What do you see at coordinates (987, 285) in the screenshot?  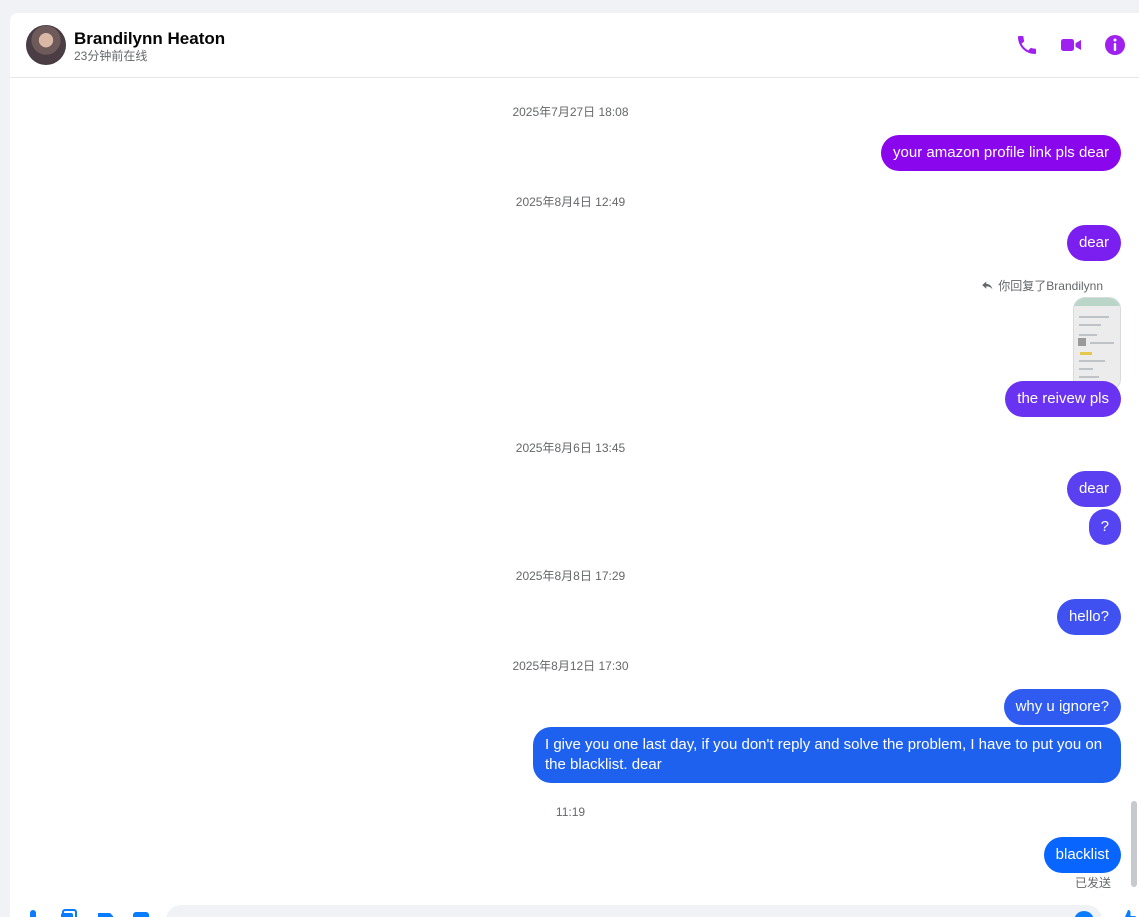 I see `reply-icon` at bounding box center [987, 285].